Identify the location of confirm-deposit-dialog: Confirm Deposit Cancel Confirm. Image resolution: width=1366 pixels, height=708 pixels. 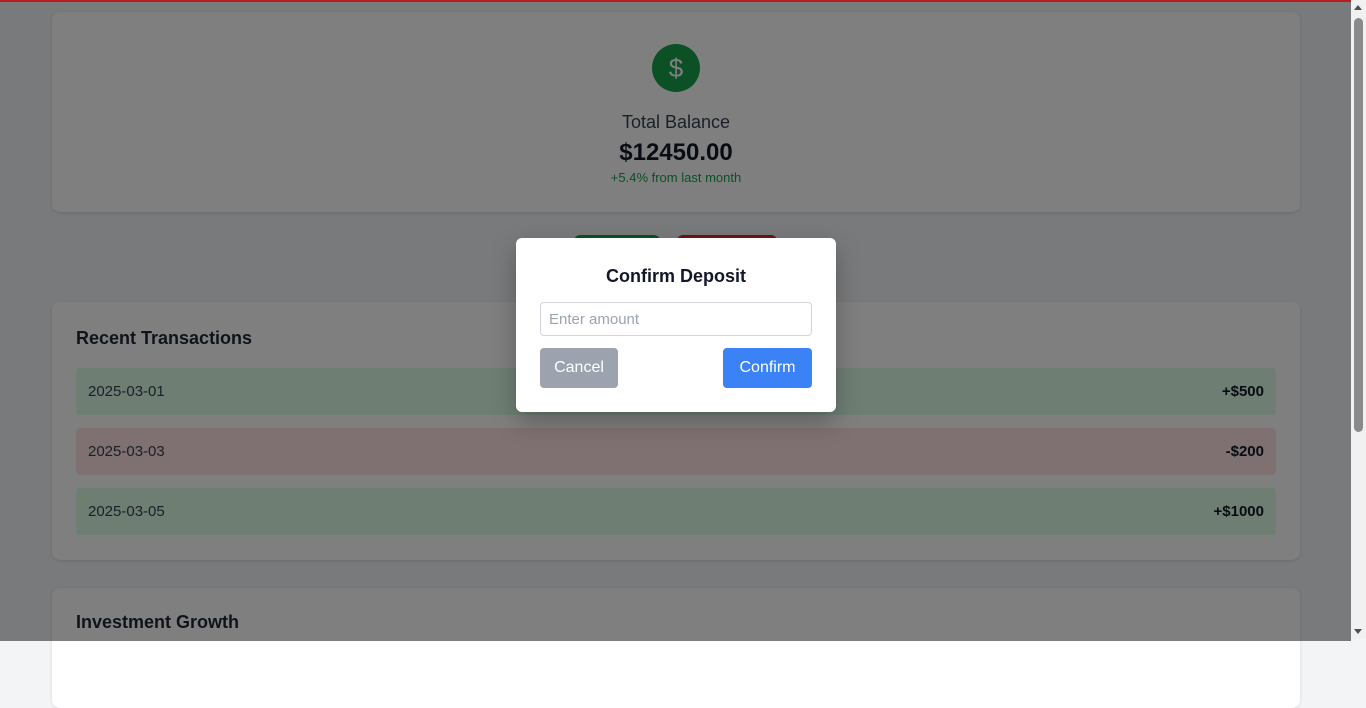
(676, 325).